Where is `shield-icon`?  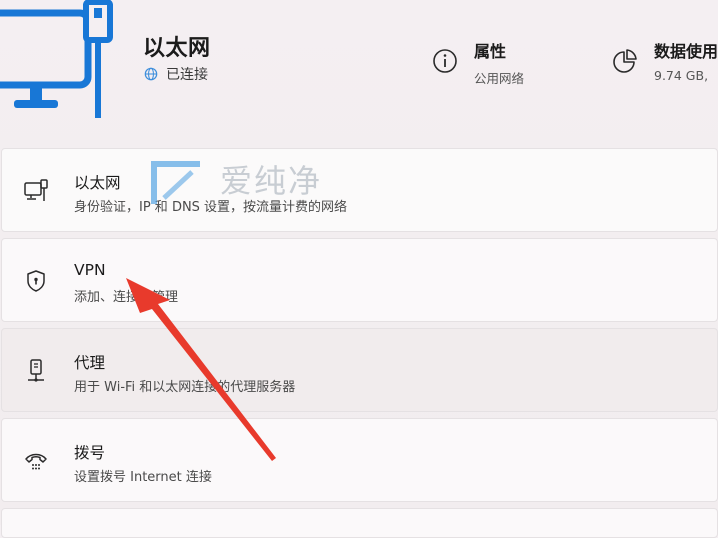
shield-icon is located at coordinates (36, 281).